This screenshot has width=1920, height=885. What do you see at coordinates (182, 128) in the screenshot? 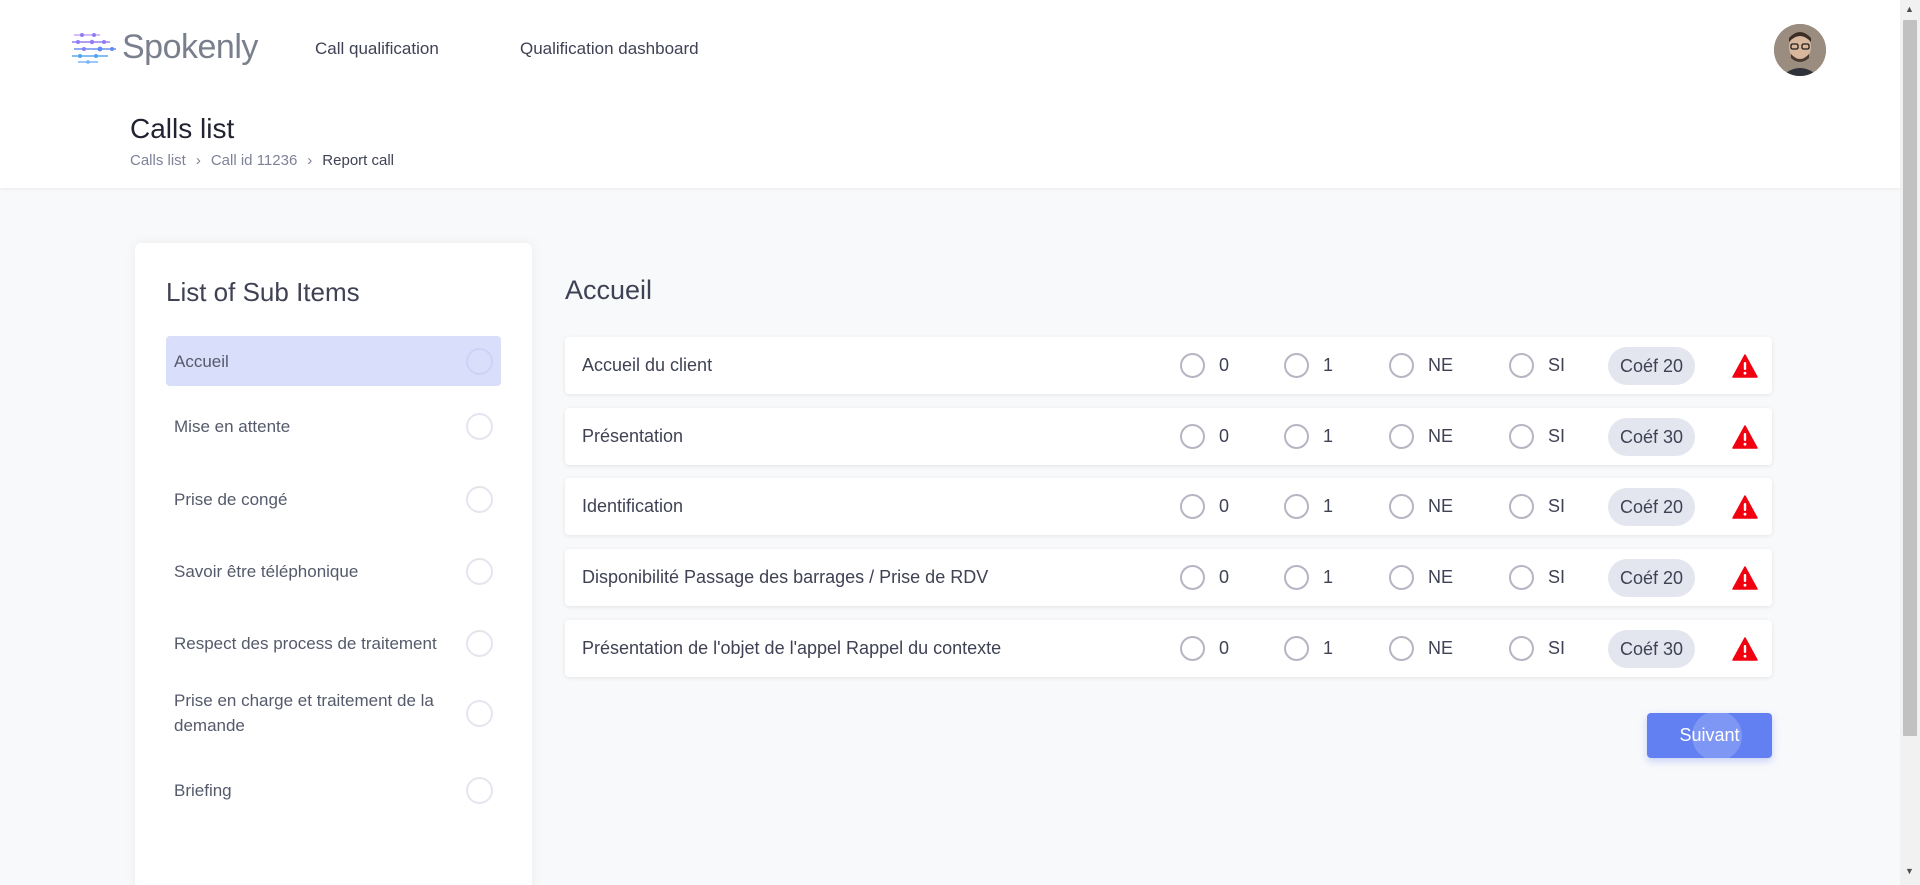
I see `page-title: Calls list` at bounding box center [182, 128].